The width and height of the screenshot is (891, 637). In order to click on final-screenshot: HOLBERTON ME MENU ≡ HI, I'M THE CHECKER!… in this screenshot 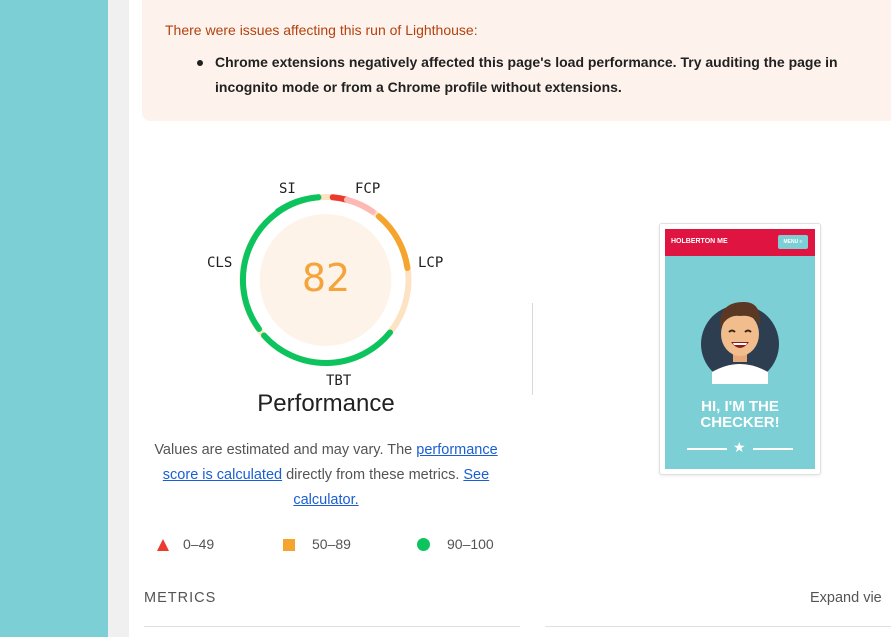, I will do `click(740, 349)`.